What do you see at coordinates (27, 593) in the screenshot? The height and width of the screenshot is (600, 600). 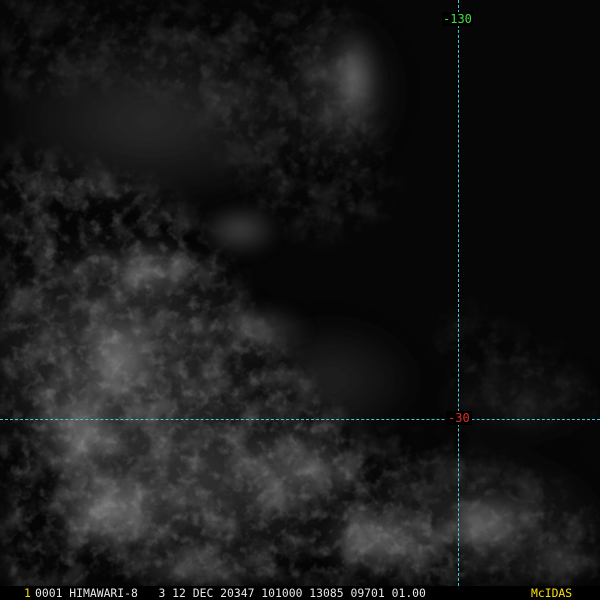 I see `frame-number: 1` at bounding box center [27, 593].